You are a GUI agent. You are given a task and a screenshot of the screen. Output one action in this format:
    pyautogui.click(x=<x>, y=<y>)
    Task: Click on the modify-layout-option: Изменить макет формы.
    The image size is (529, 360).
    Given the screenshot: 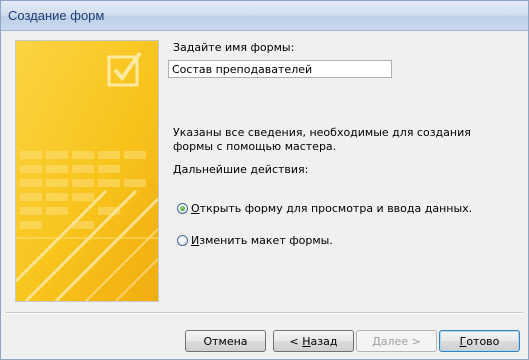 What is the action you would take?
    pyautogui.click(x=255, y=240)
    